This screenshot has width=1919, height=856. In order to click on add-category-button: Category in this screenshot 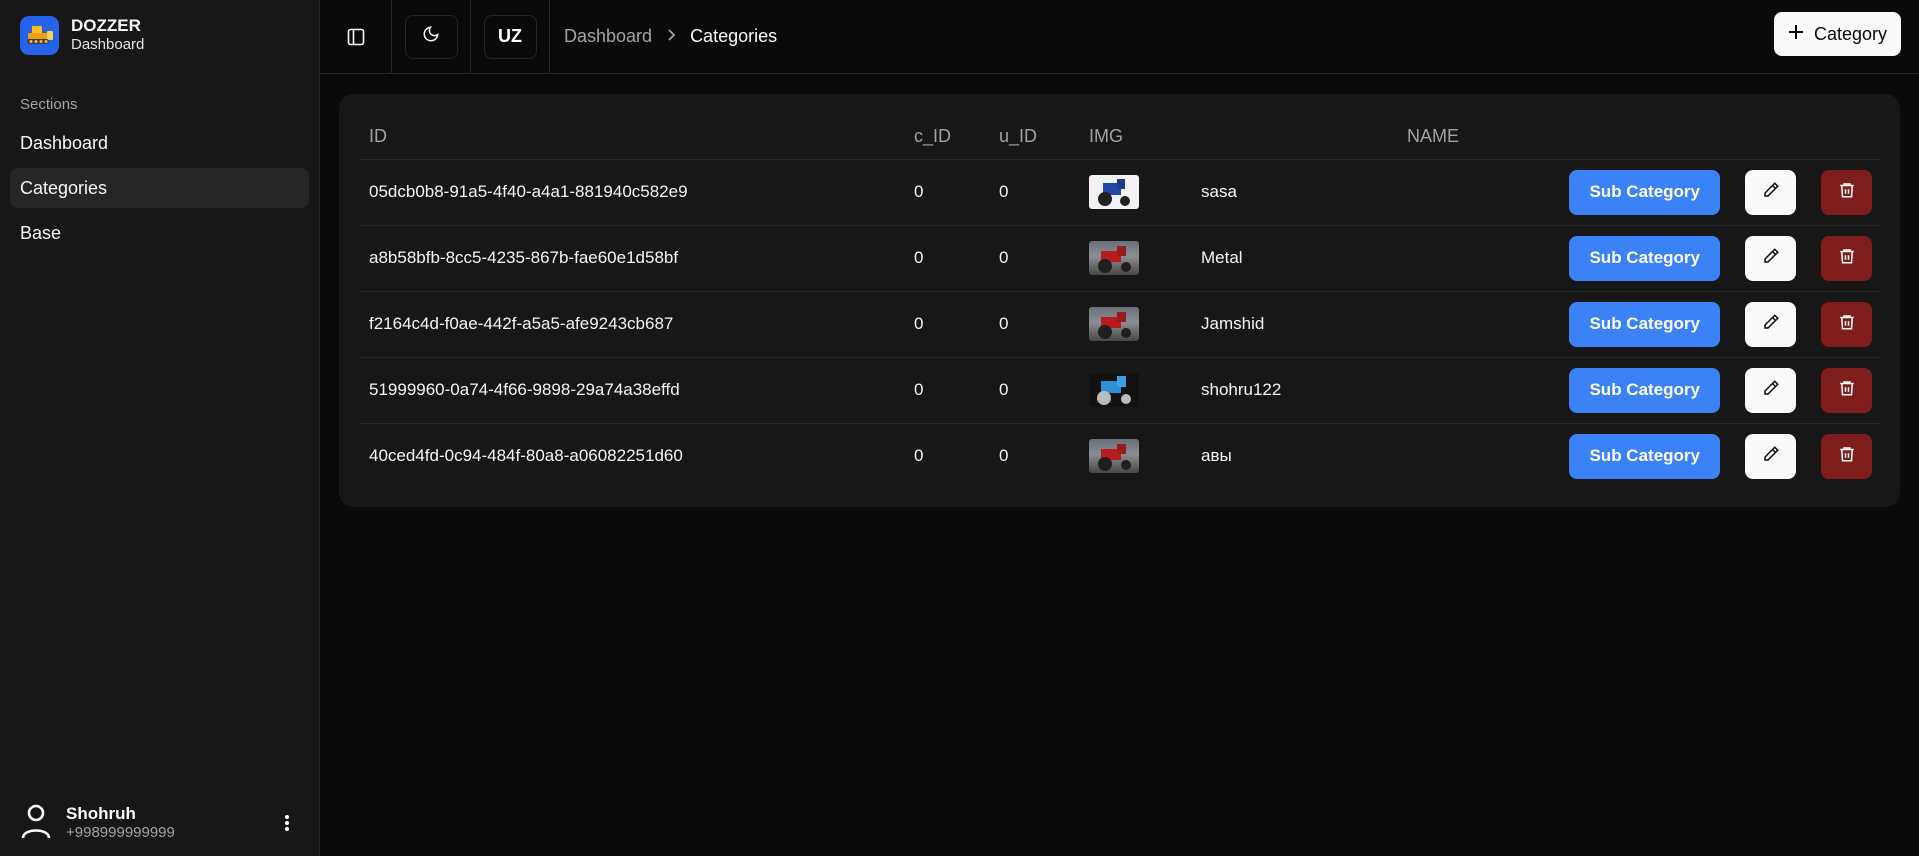, I will do `click(1837, 34)`.